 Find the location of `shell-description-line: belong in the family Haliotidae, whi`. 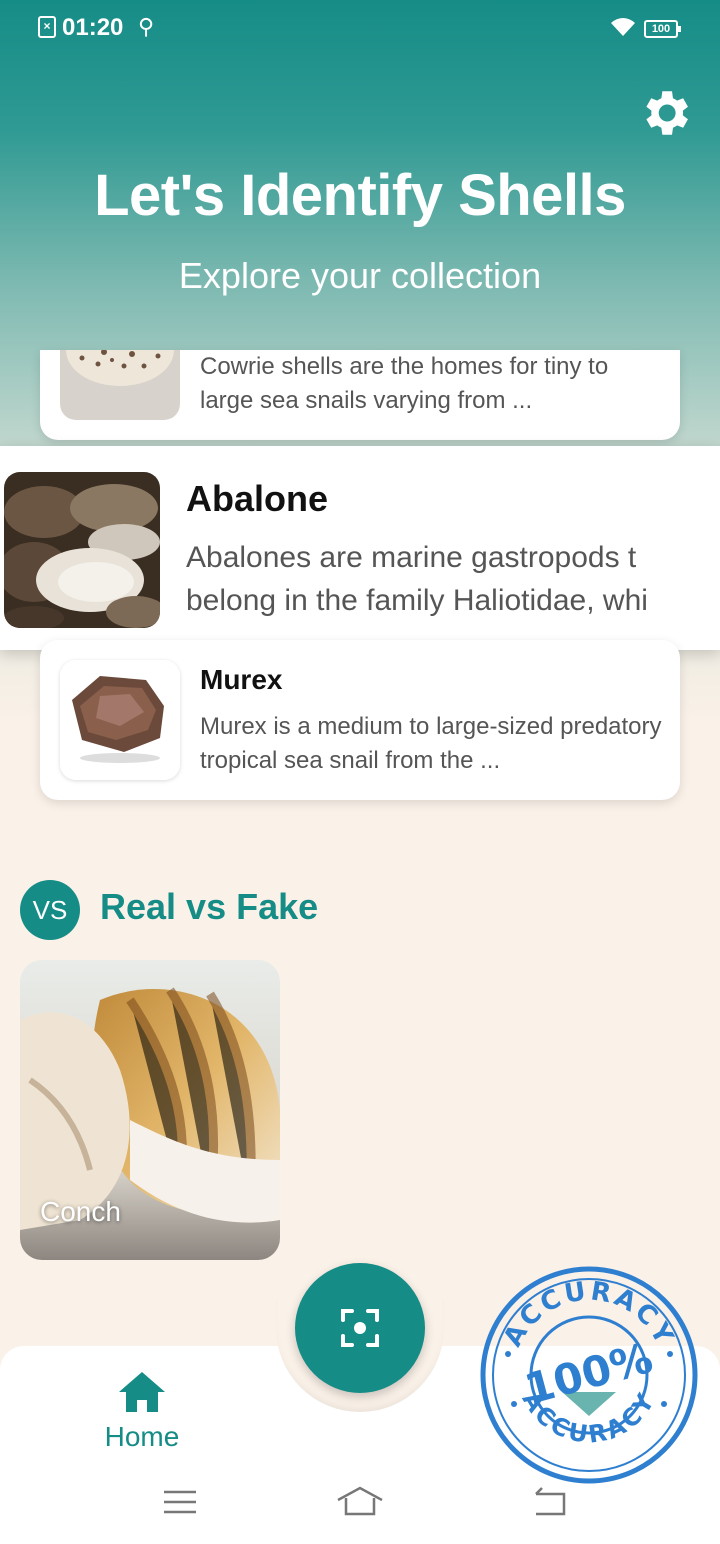

shell-description-line: belong in the family Haliotidae, whi is located at coordinates (417, 600).